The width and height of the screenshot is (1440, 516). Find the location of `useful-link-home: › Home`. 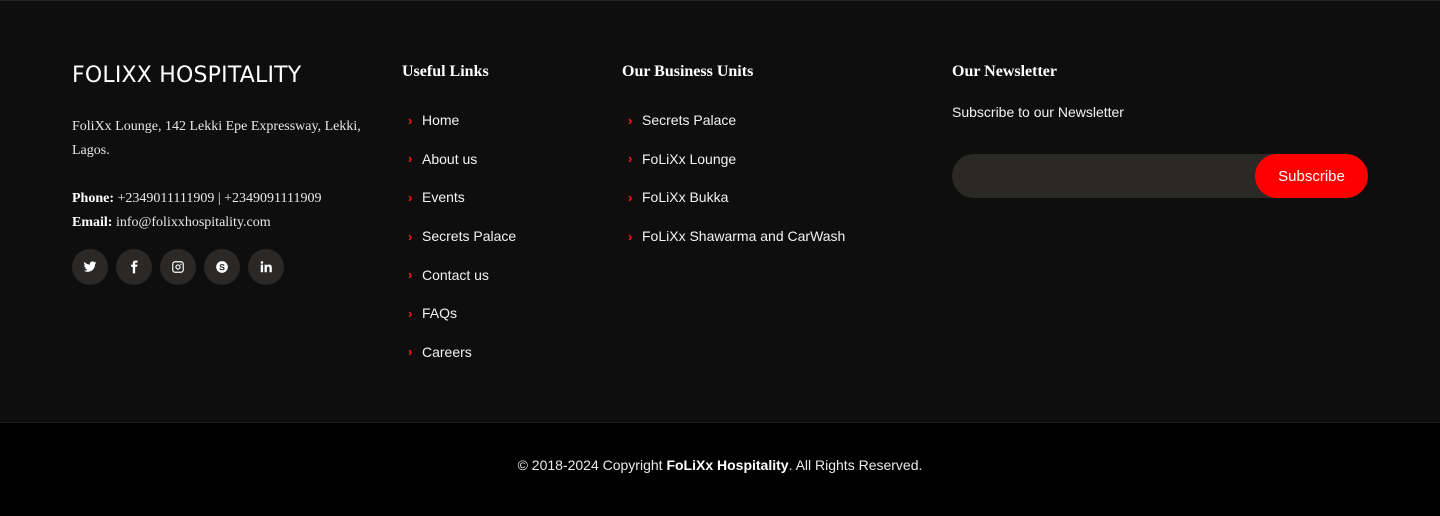

useful-link-home: › Home is located at coordinates (462, 120).